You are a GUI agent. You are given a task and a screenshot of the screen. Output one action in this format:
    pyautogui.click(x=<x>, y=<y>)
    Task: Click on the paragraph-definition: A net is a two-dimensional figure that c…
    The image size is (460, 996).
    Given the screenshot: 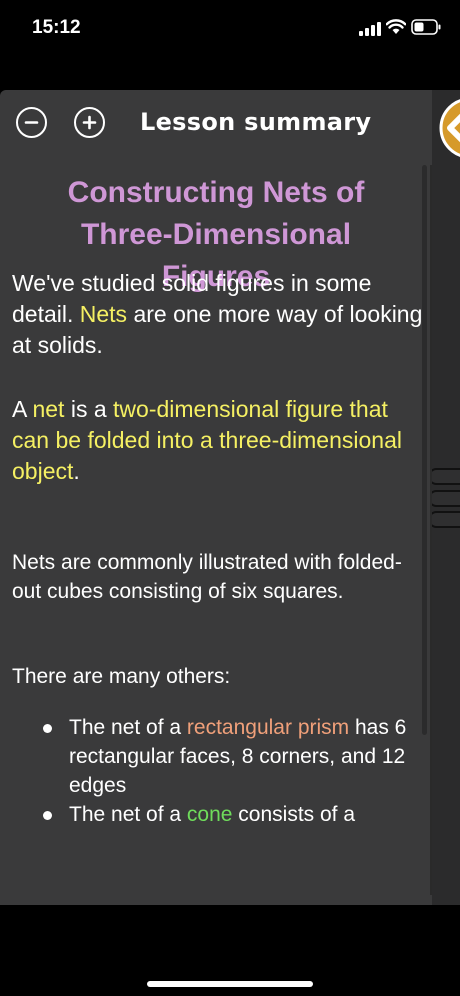 What is the action you would take?
    pyautogui.click(x=207, y=440)
    